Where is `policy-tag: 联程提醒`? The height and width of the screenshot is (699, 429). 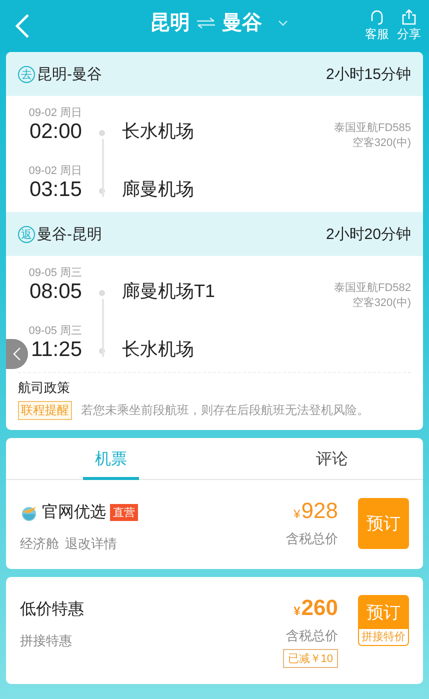
policy-tag: 联程提醒 is located at coordinates (45, 410).